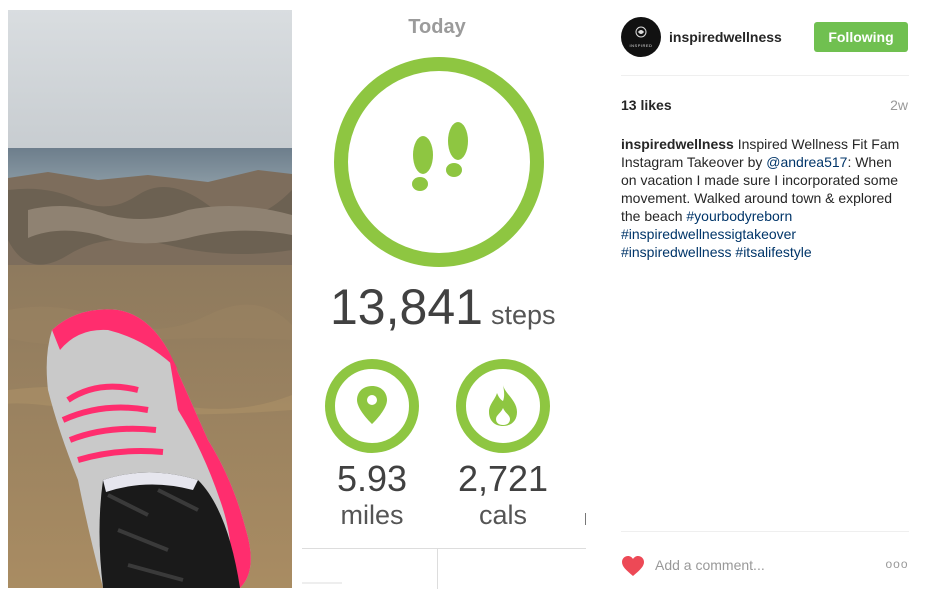 This screenshot has width=928, height=597. Describe the element at coordinates (677, 144) in the screenshot. I see `caption-username: inspiredwellness` at that location.